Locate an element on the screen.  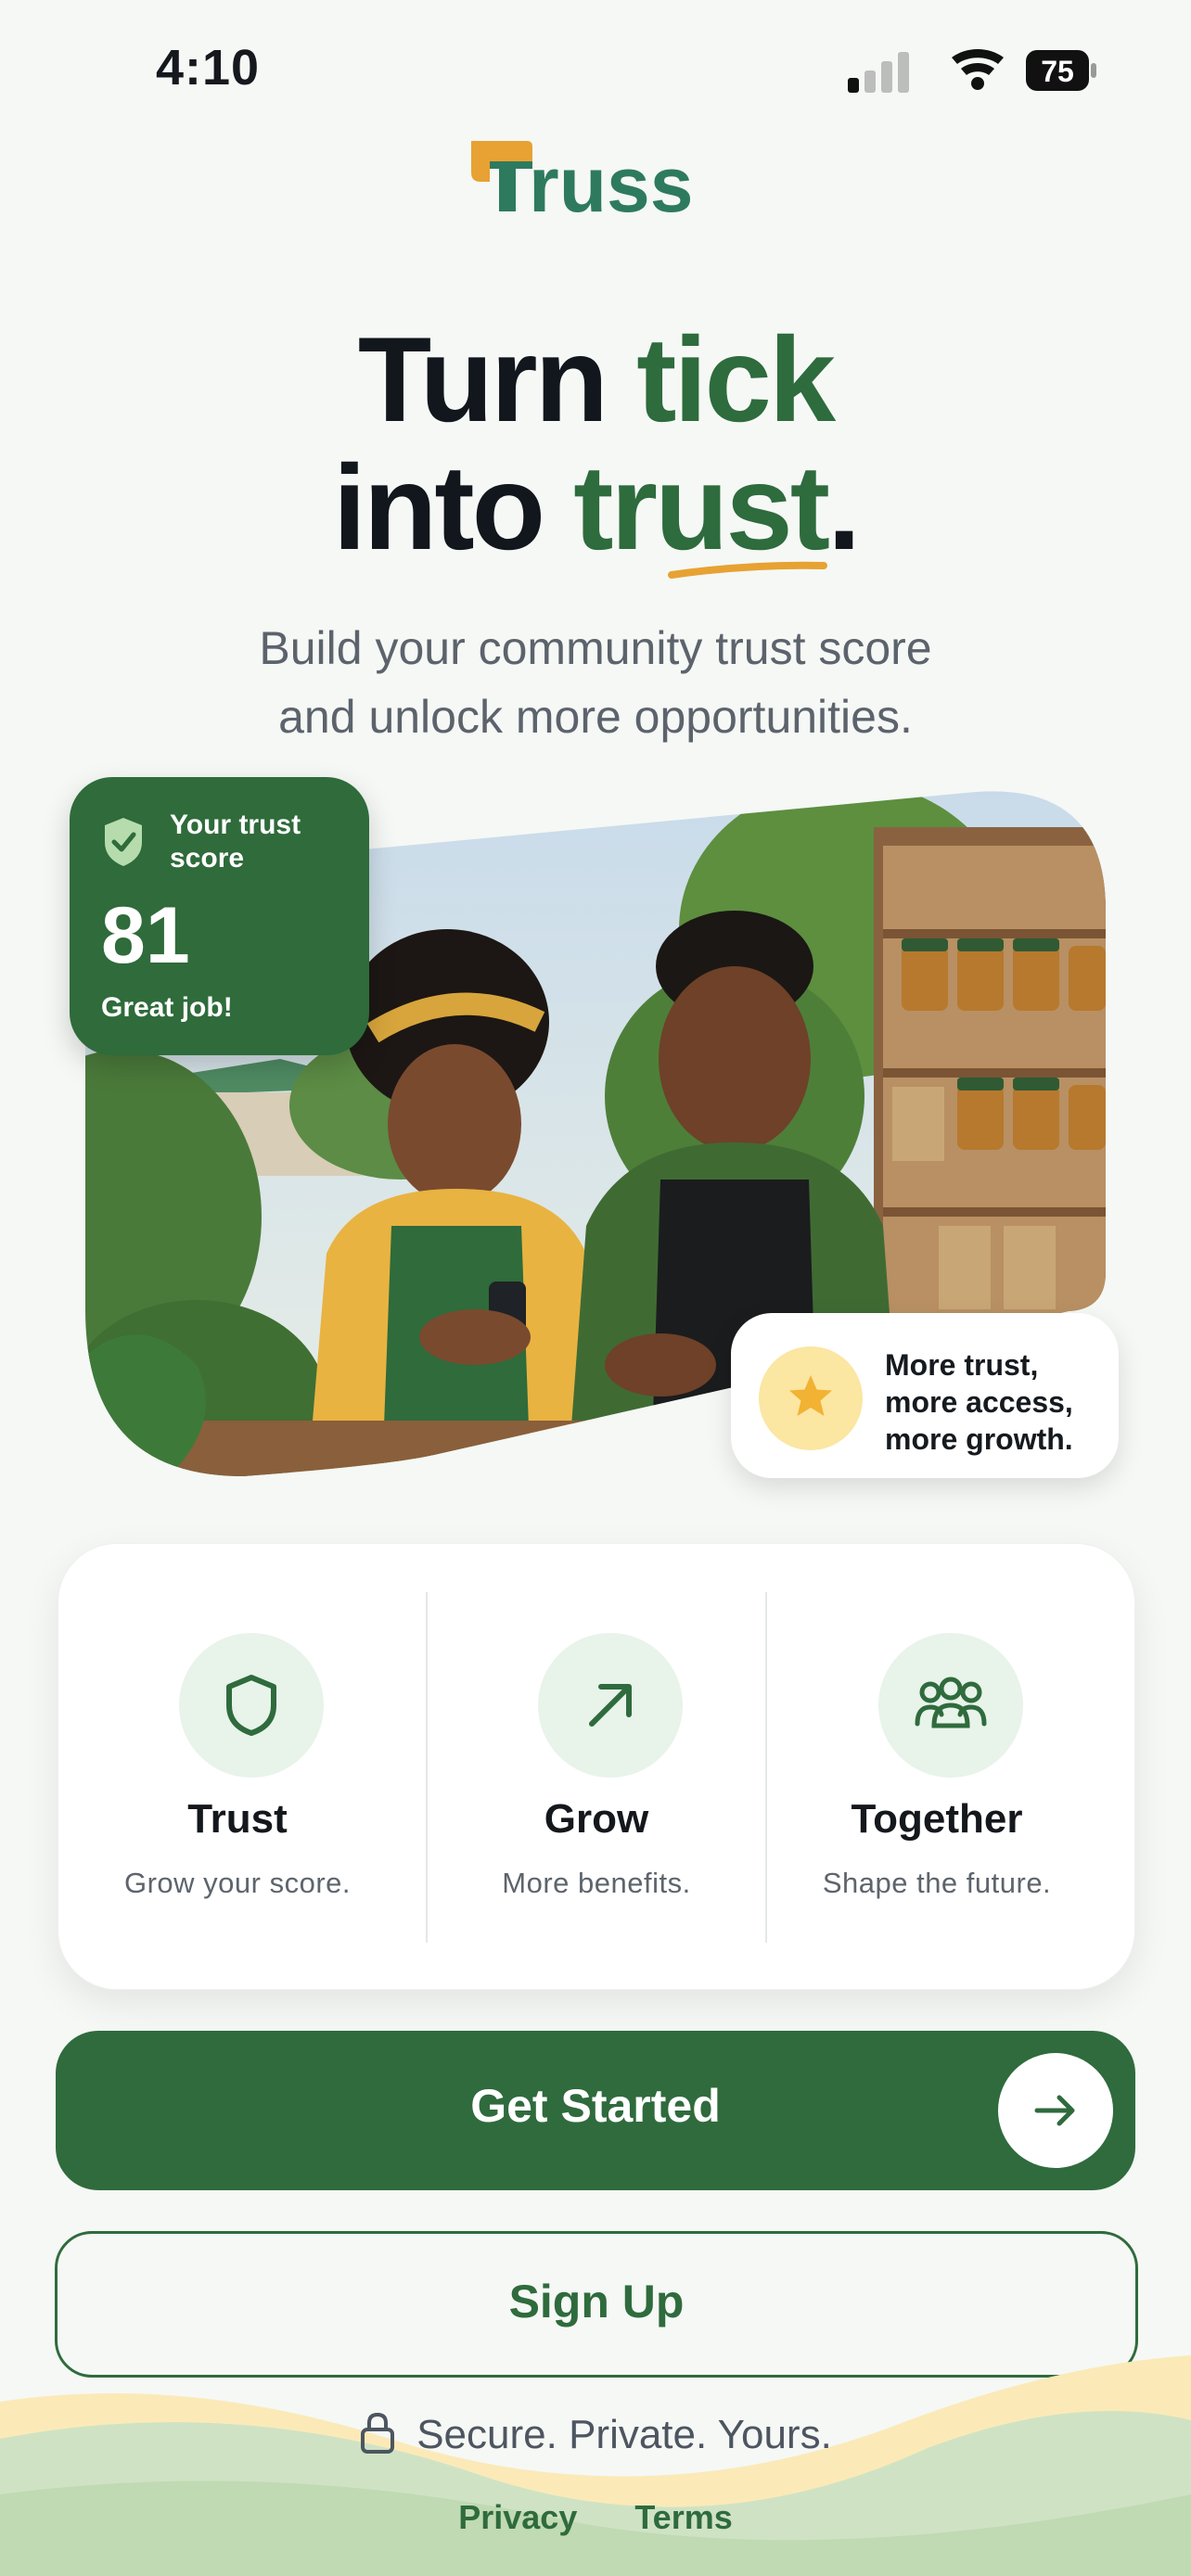
sign-up-label: Sign Up is located at coordinates (597, 2301).